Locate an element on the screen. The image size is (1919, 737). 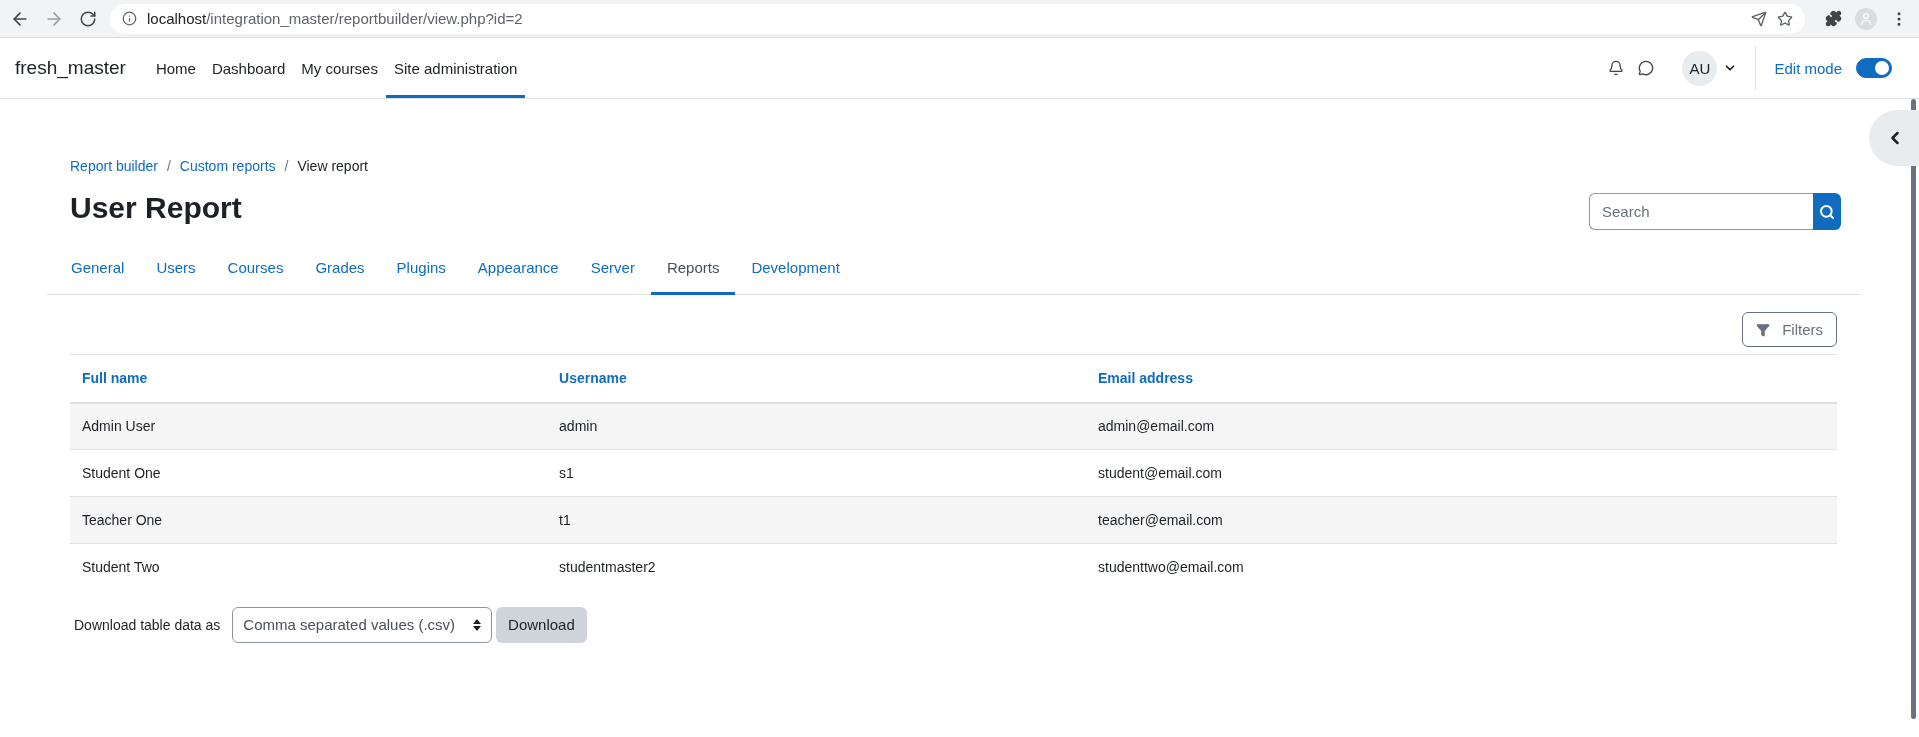
search-button is located at coordinates (1827, 211).